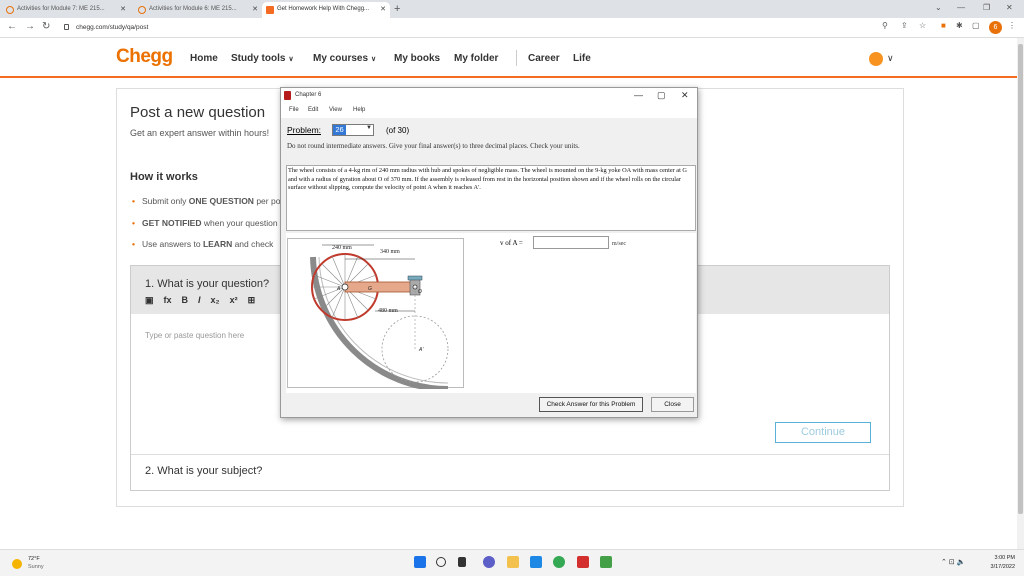  Describe the element at coordinates (953, 562) in the screenshot. I see `system-tray: ⌃ ⊡ 🔈` at that location.